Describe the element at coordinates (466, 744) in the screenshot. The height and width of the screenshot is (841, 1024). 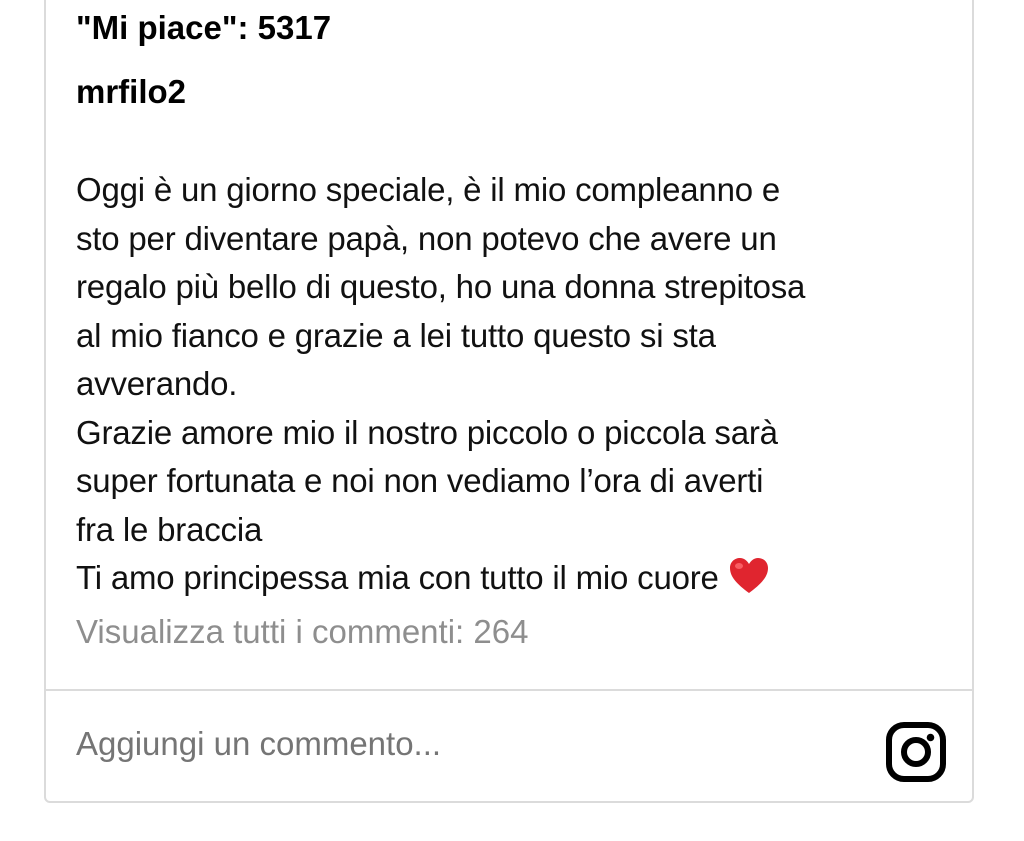
I see `add-comment-input` at that location.